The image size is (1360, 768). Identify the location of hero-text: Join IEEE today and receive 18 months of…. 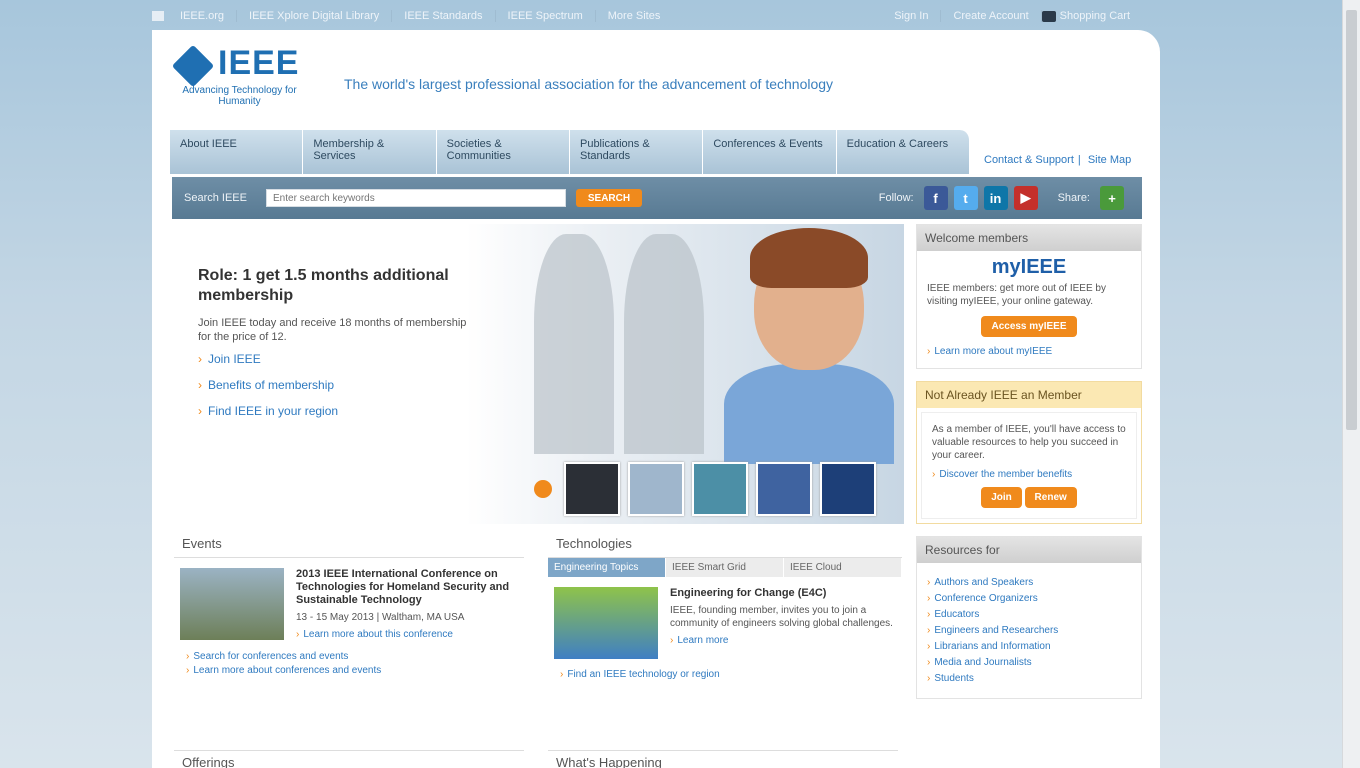
(332, 330).